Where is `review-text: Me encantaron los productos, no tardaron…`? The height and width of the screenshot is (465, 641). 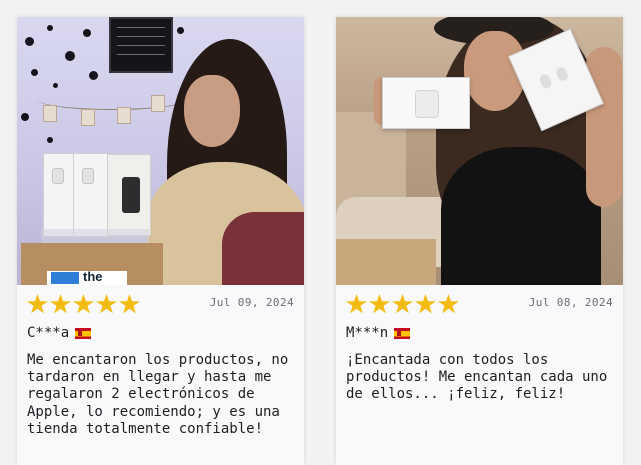
review-text: Me encantaron los productos, no tardaron… is located at coordinates (158, 394).